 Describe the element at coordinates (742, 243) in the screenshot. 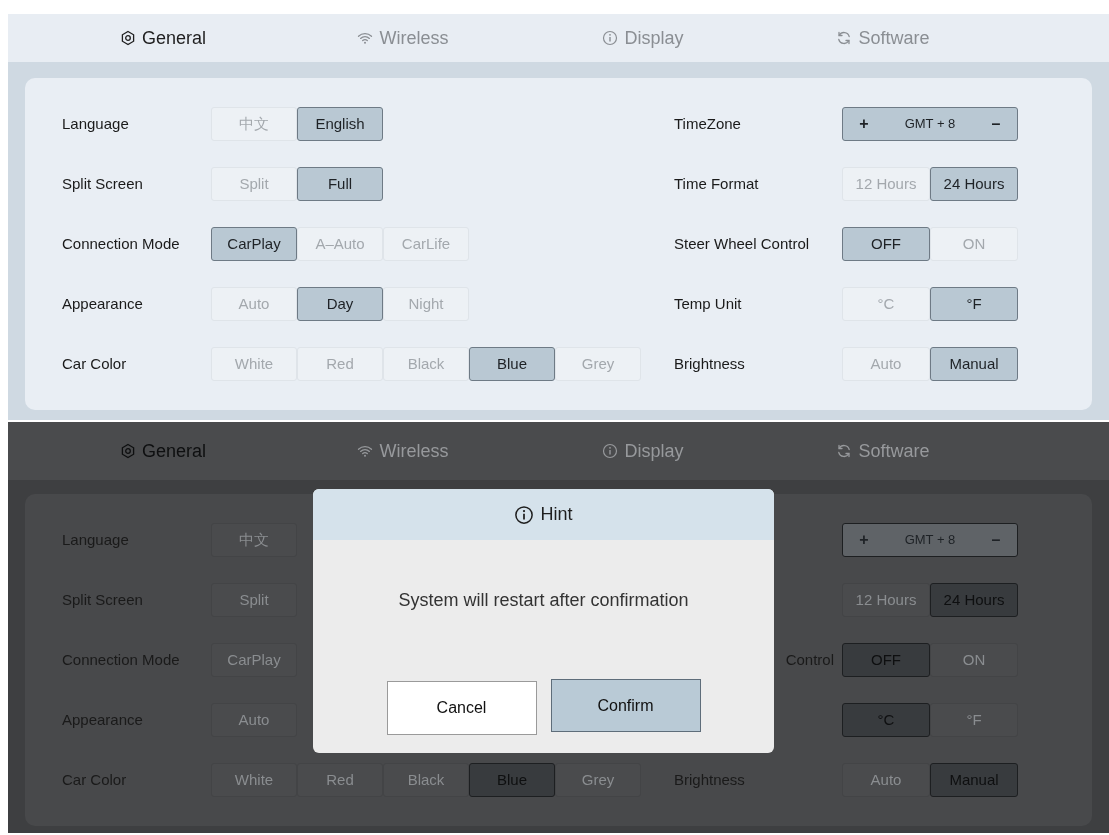

I see `setting-label: Steer Wheel Control` at that location.